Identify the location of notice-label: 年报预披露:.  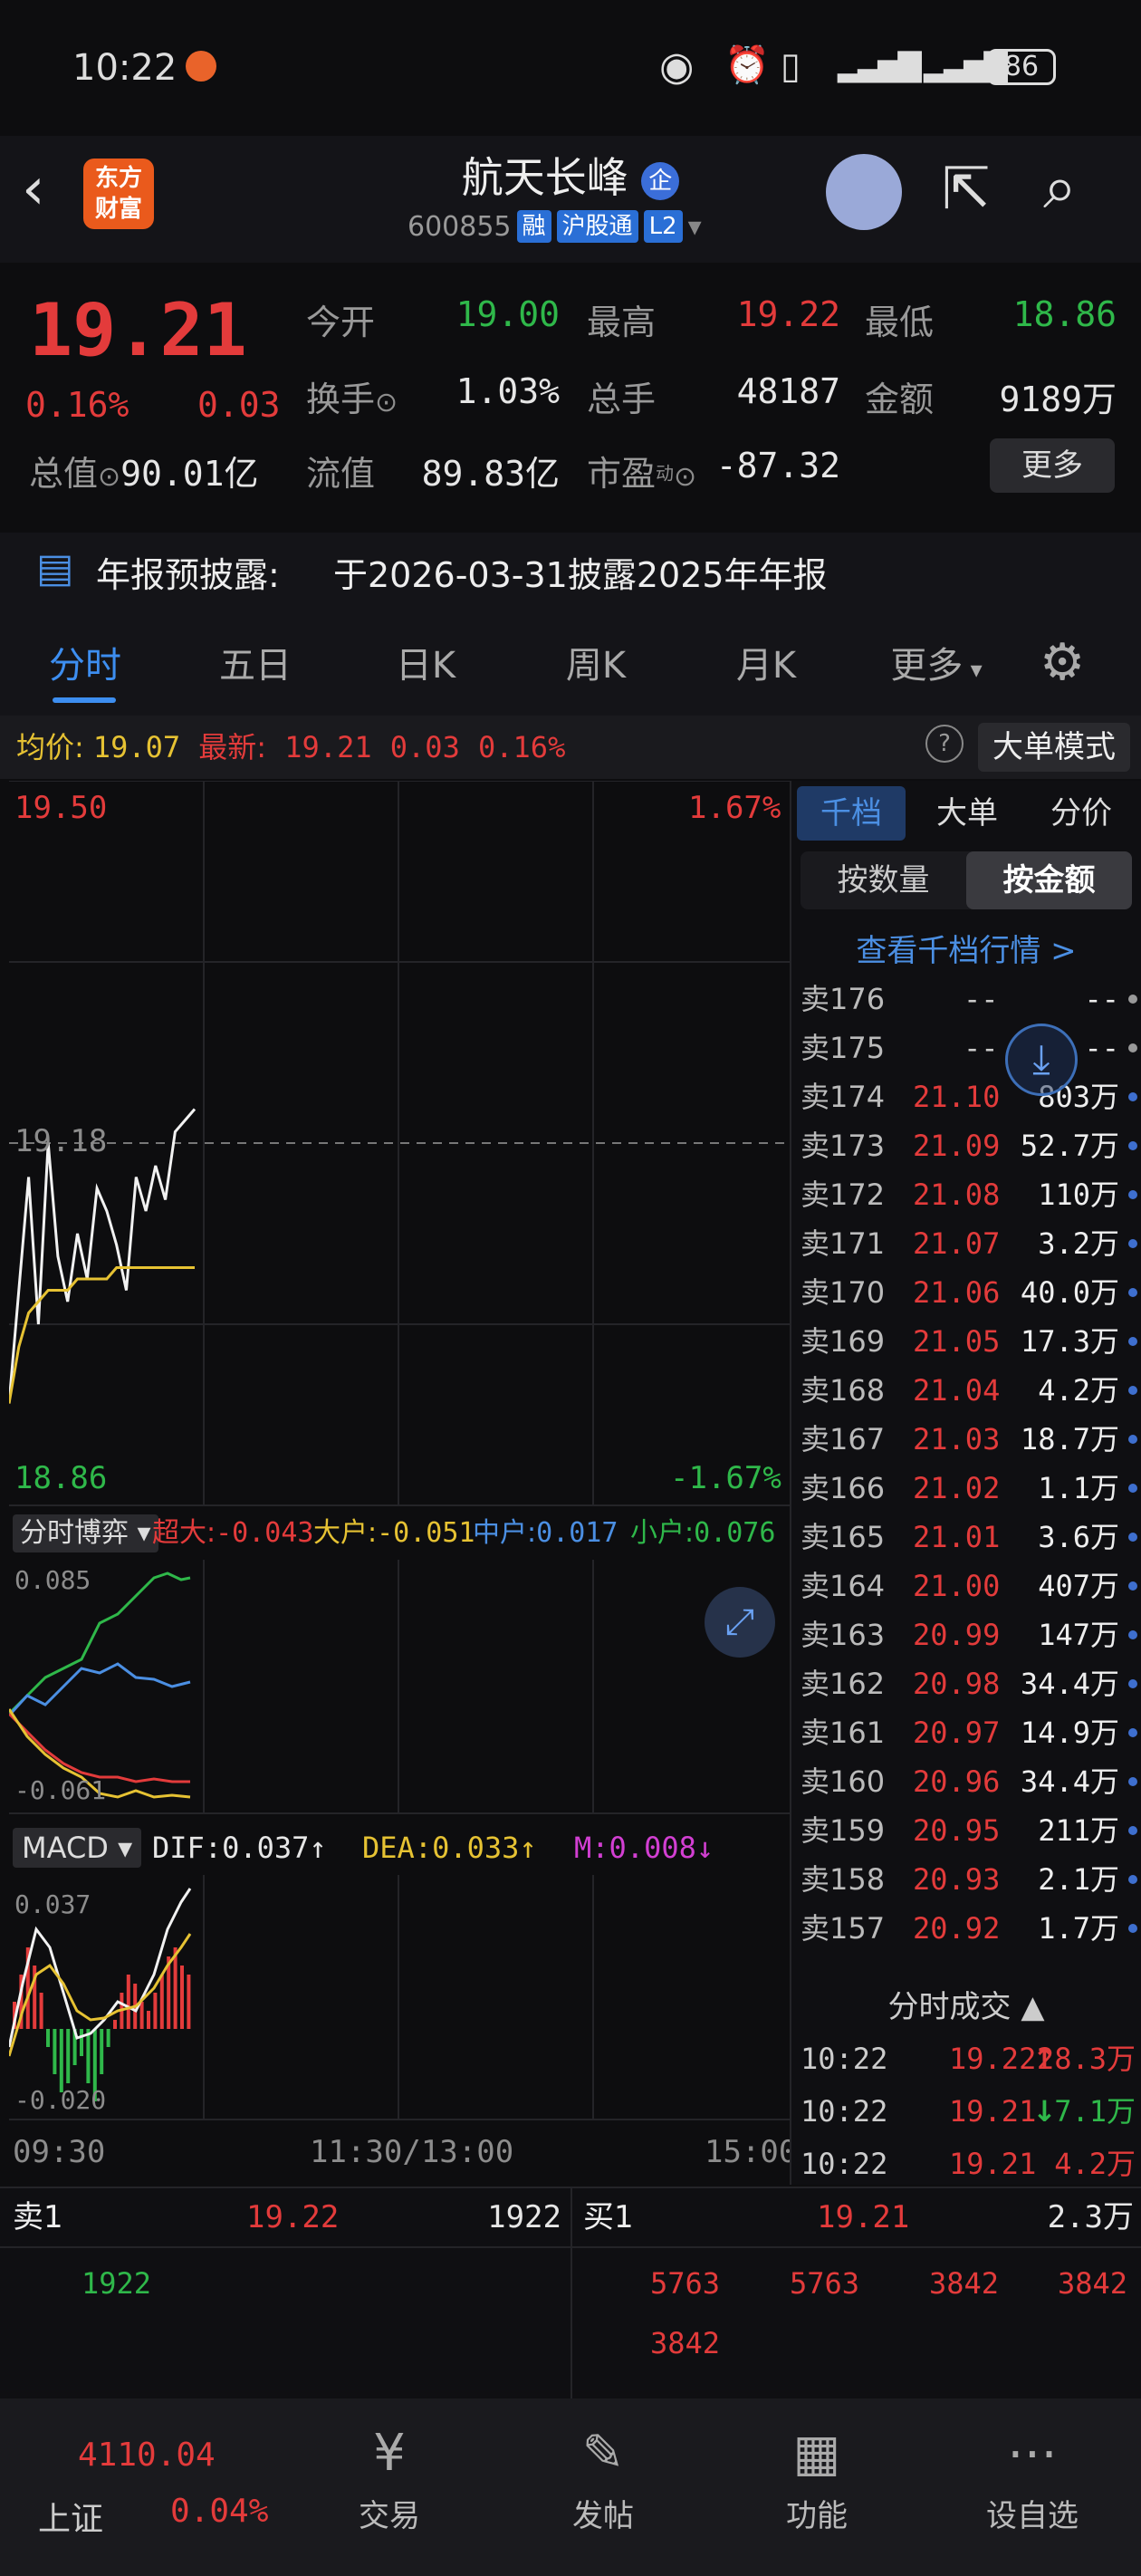
(188, 575).